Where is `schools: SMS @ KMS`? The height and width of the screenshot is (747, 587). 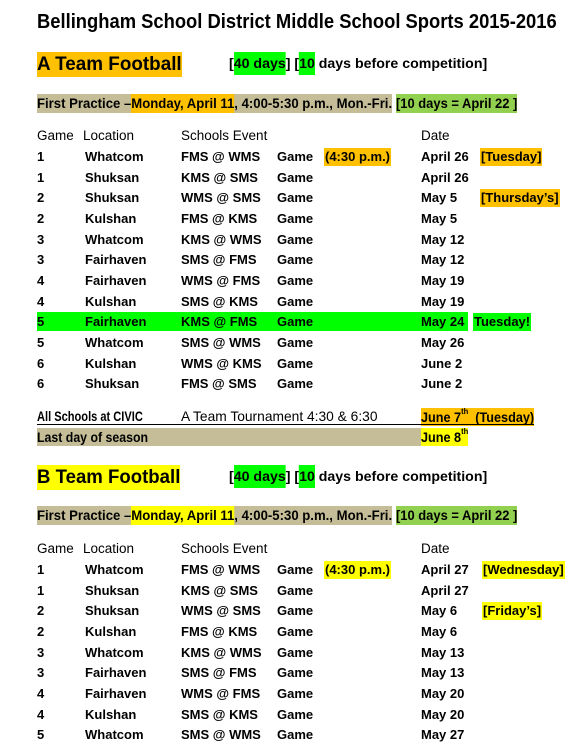
schools: SMS @ KMS is located at coordinates (219, 714).